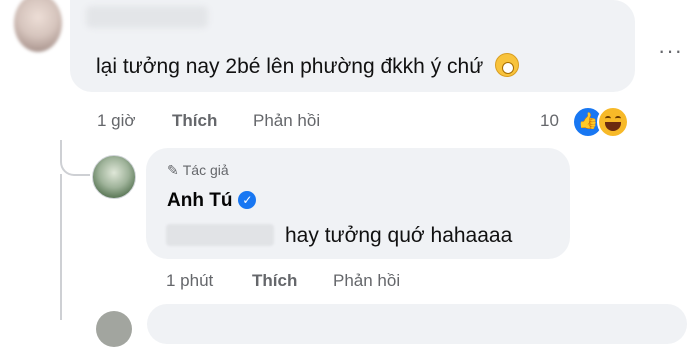  What do you see at coordinates (507, 65) in the screenshot?
I see `shocked-face-emoji-icon` at bounding box center [507, 65].